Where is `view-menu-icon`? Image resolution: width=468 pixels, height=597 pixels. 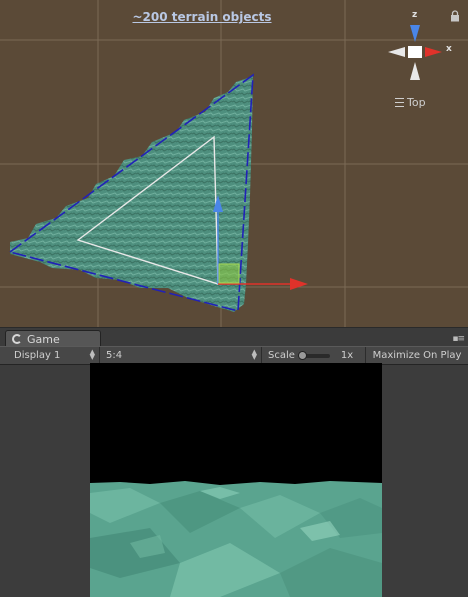 view-menu-icon is located at coordinates (399, 102).